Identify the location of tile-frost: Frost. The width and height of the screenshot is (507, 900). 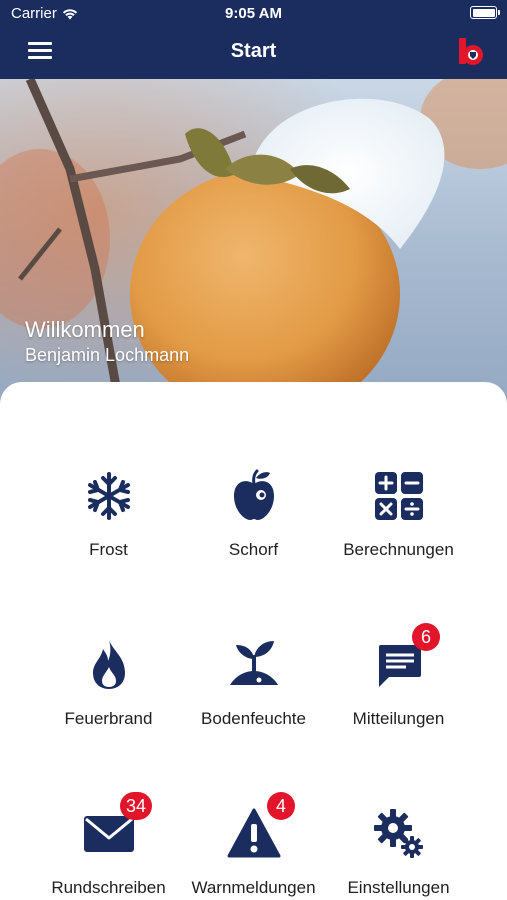
(108, 533).